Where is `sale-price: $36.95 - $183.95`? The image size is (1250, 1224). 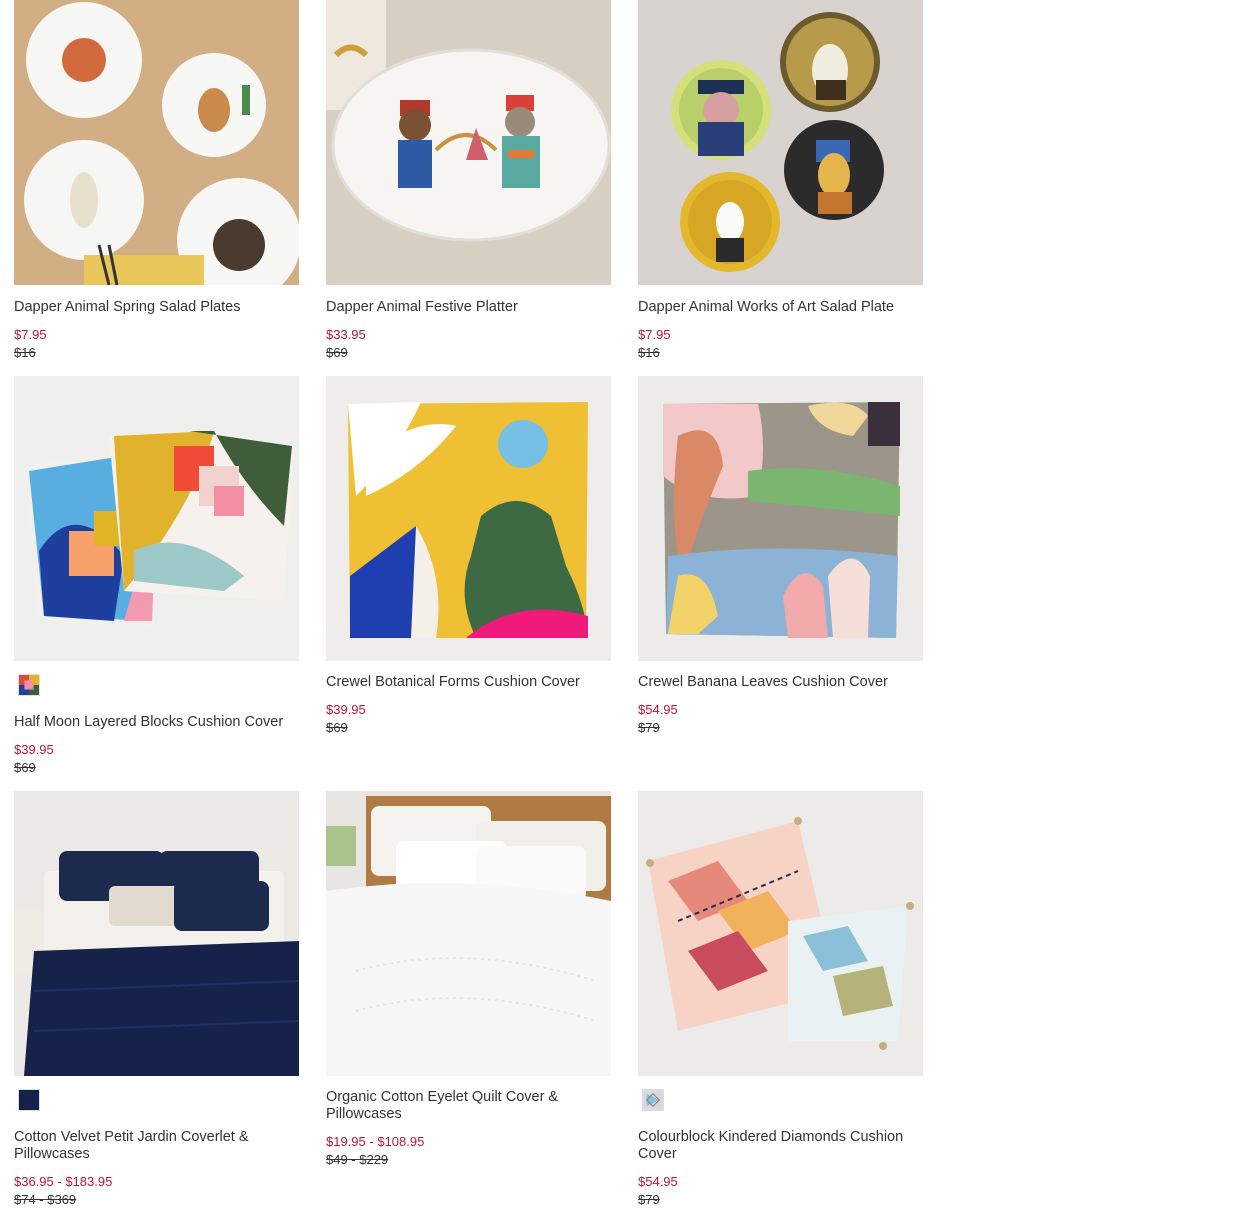
sale-price: $36.95 - $183.95 is located at coordinates (63, 1181).